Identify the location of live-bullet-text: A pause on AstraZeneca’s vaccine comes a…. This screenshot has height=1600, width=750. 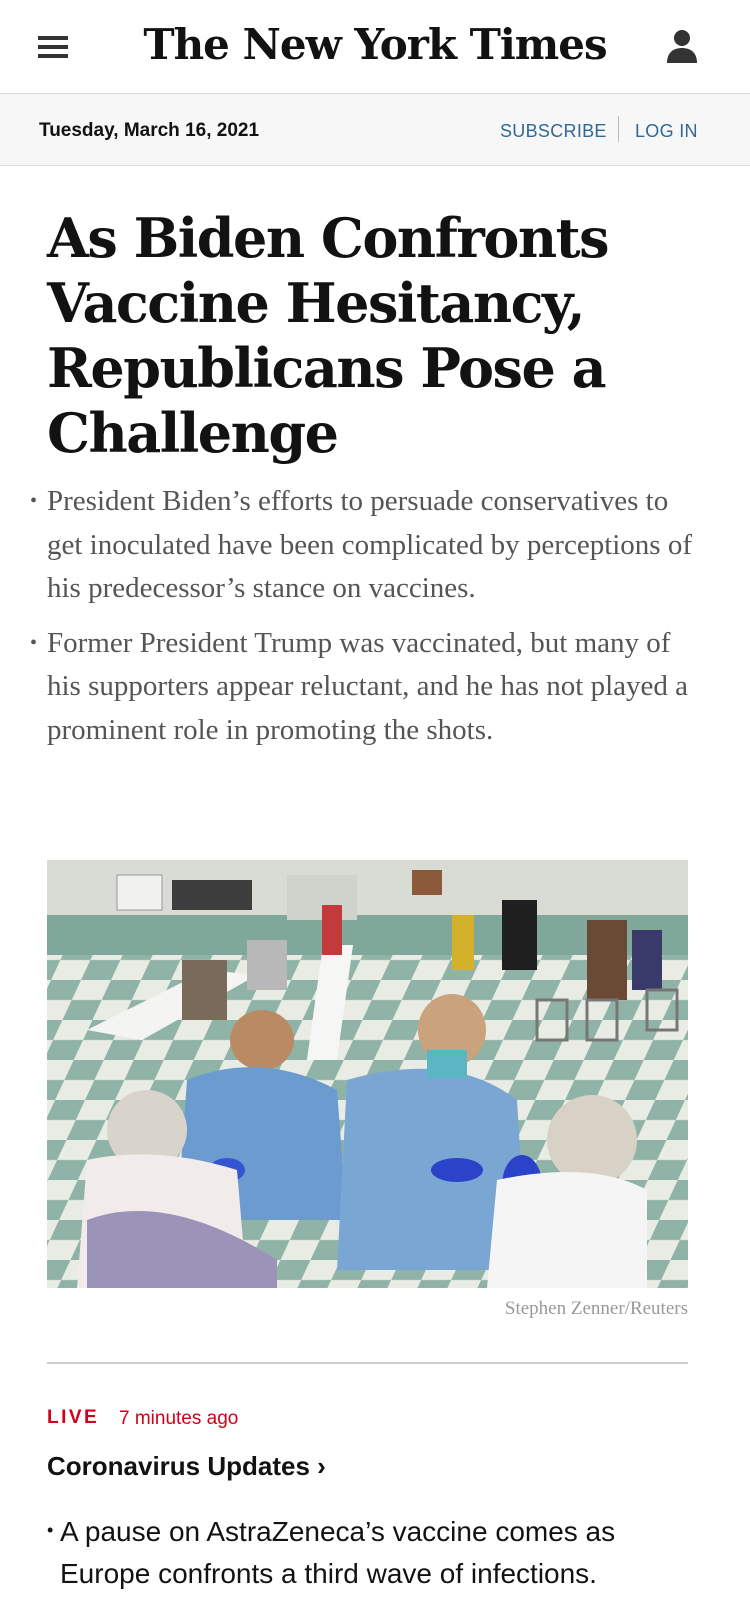
(338, 1552).